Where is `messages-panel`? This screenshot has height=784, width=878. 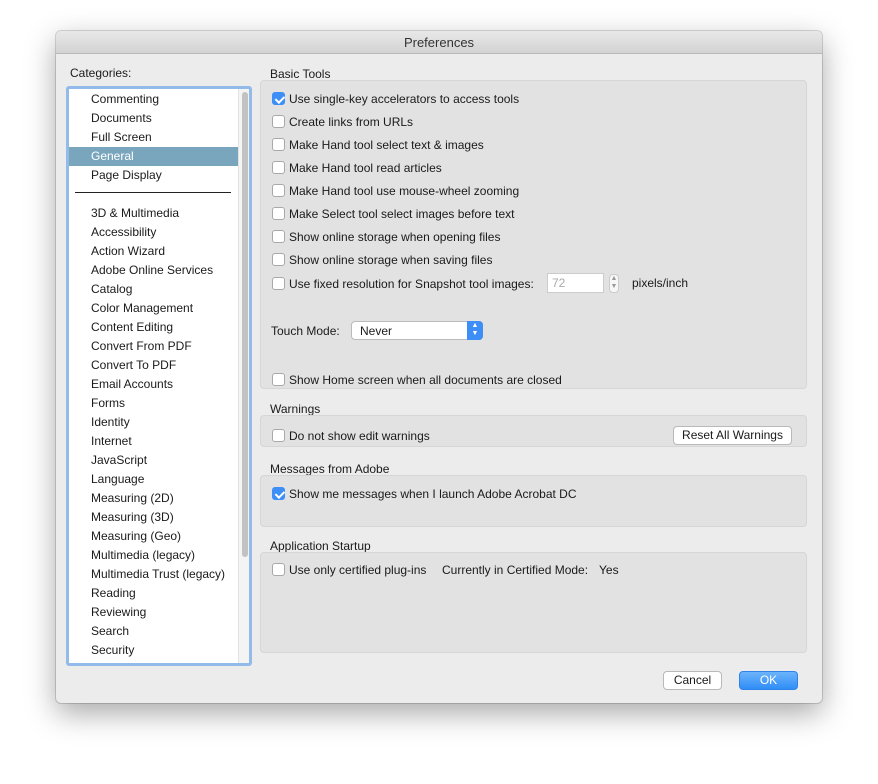
messages-panel is located at coordinates (533, 501).